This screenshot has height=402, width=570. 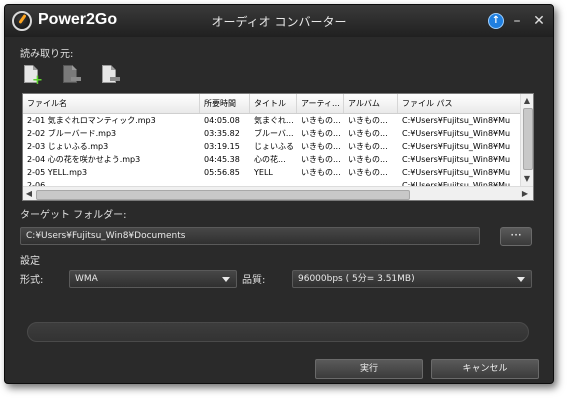 I want to click on window-title: オーディオ コンバーター, so click(x=279, y=22).